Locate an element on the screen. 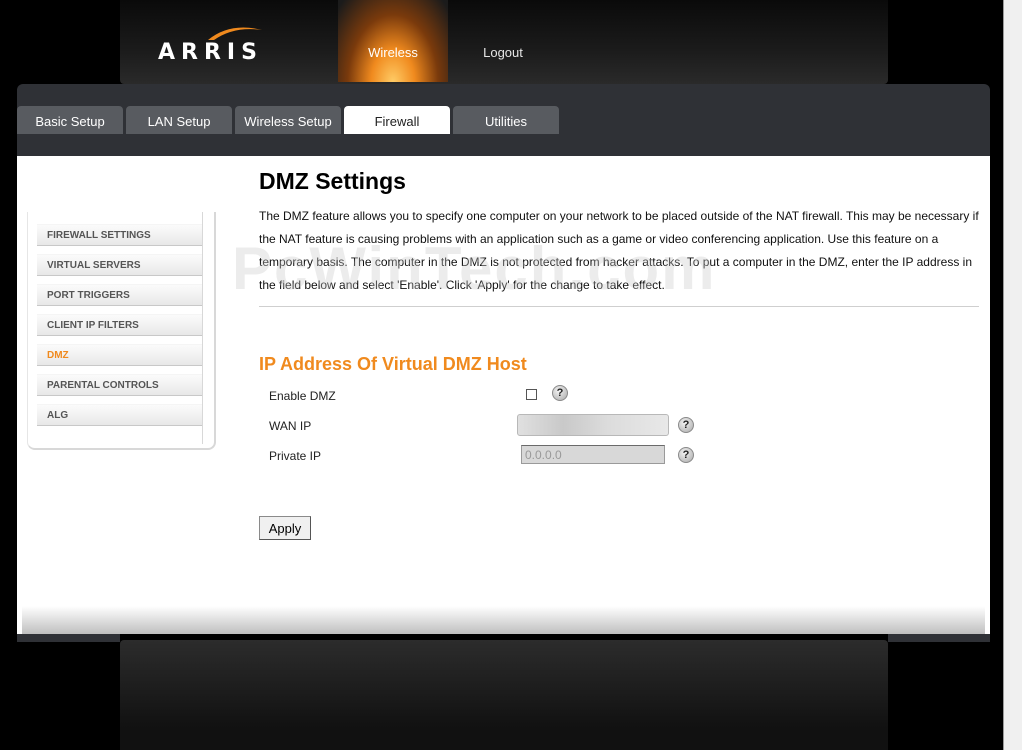  apply-button: Apply is located at coordinates (285, 528).